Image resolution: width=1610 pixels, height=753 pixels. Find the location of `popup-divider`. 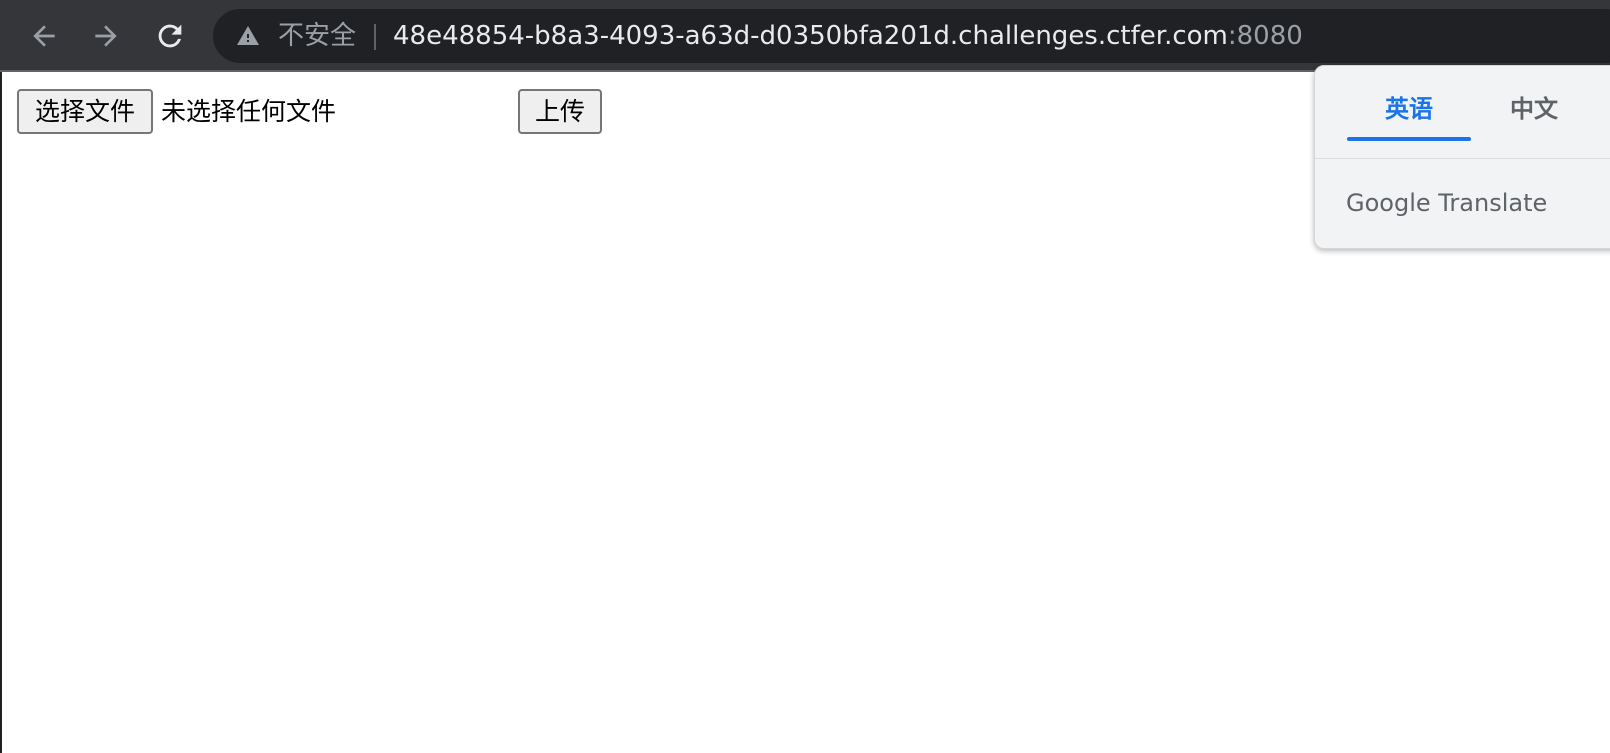

popup-divider is located at coordinates (1462, 158).